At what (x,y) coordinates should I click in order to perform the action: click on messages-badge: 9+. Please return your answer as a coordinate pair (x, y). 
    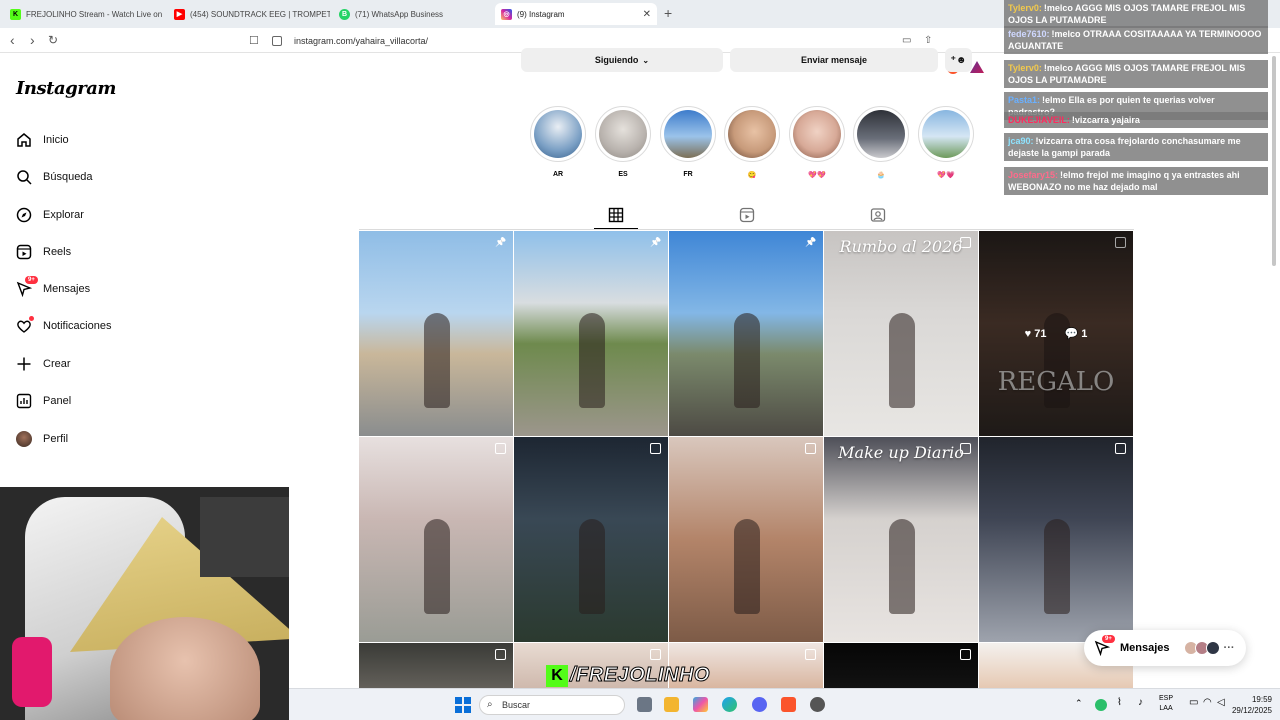
    Looking at the image, I should click on (1108, 639).